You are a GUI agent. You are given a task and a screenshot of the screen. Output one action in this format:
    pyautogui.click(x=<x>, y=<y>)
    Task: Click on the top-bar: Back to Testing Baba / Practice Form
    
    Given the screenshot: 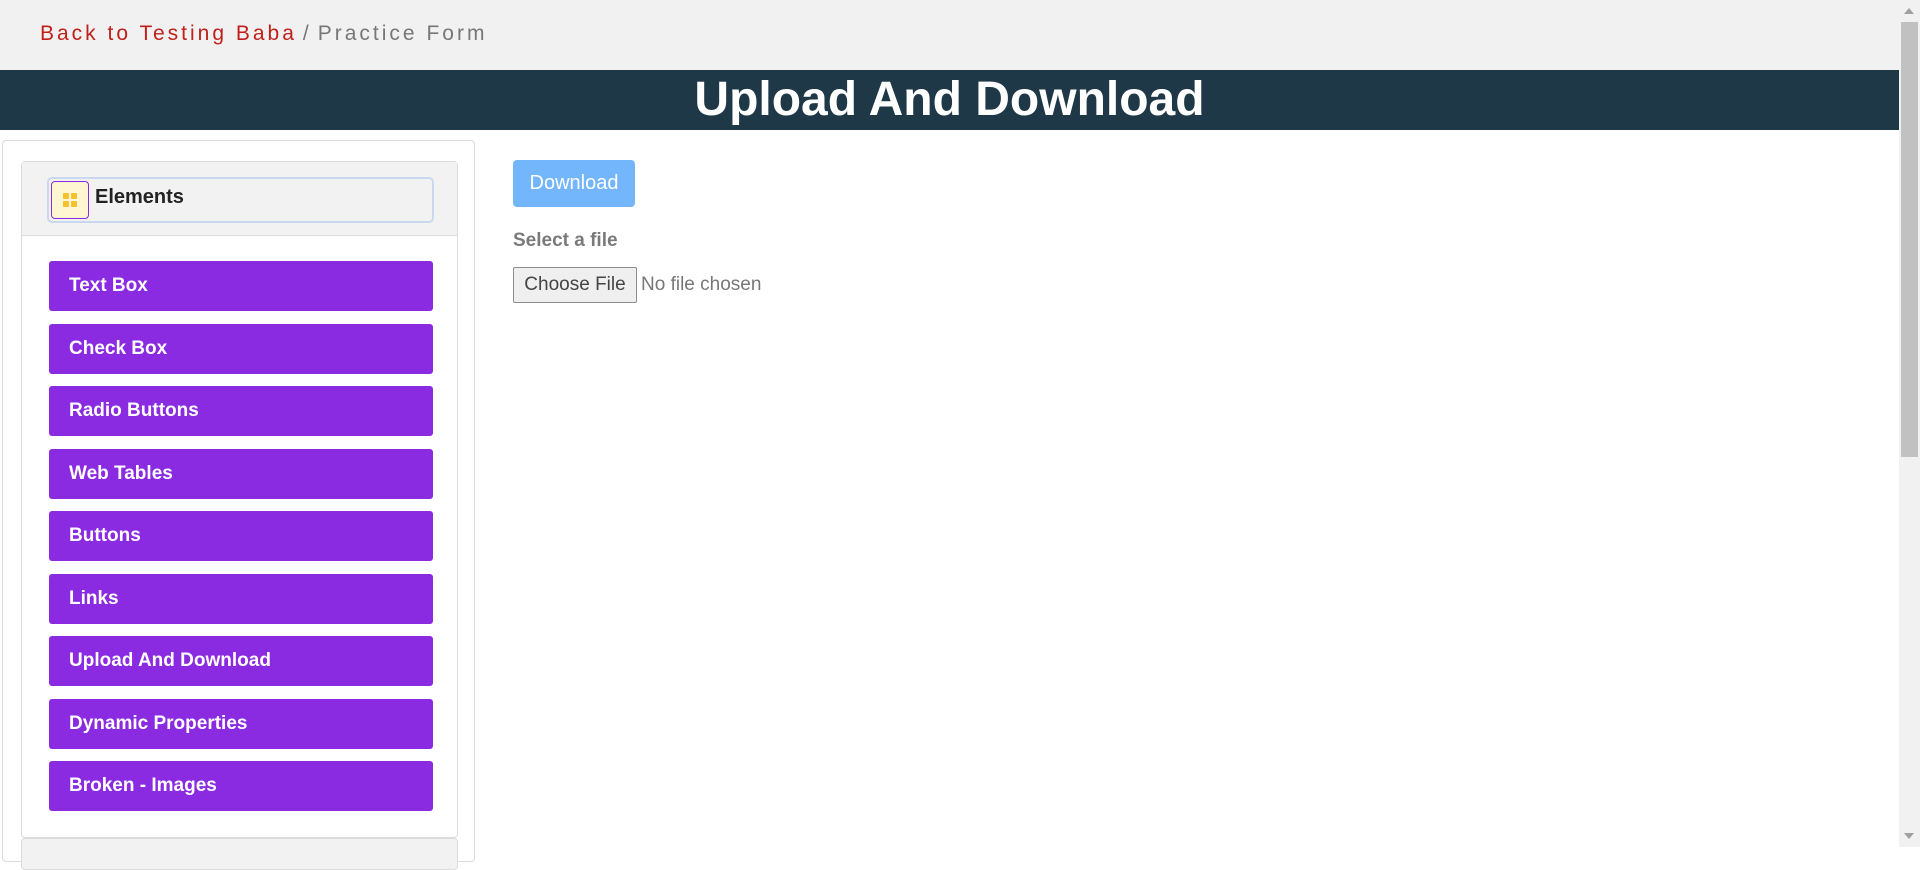 What is the action you would take?
    pyautogui.click(x=949, y=35)
    